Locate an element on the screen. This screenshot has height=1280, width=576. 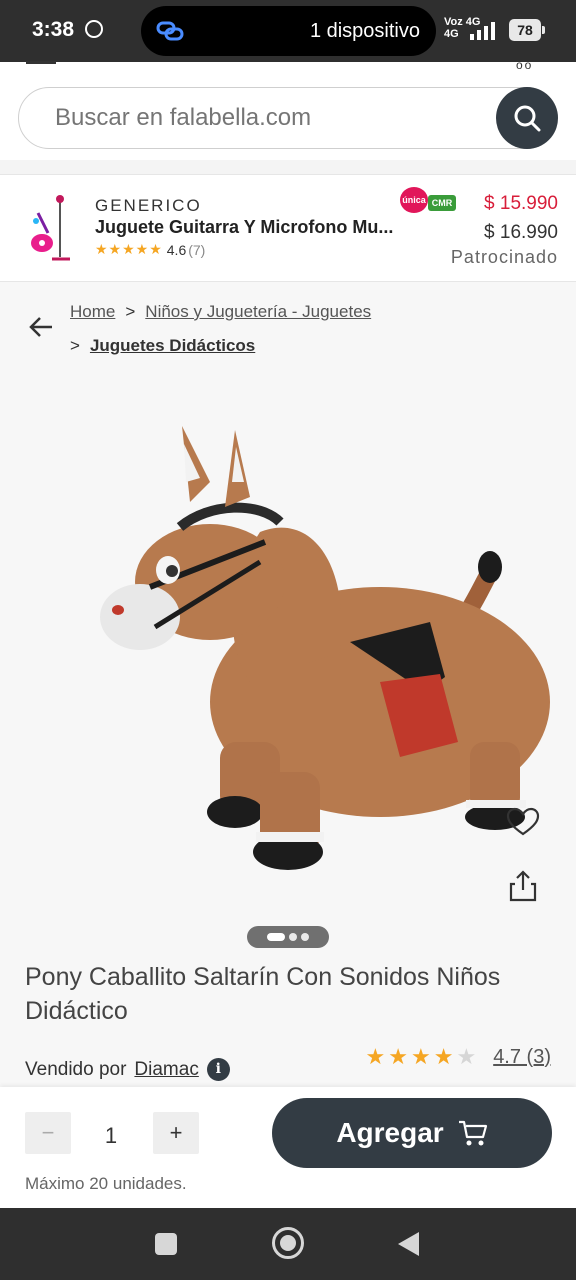
device-pill: 1 dispositivo is located at coordinates (288, 31).